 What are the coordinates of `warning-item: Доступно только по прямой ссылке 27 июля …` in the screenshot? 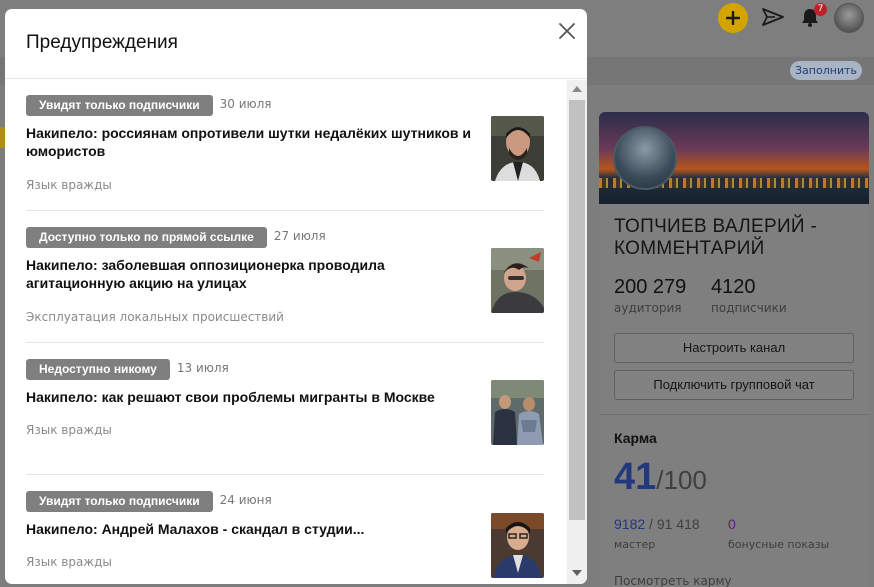 It's located at (285, 281).